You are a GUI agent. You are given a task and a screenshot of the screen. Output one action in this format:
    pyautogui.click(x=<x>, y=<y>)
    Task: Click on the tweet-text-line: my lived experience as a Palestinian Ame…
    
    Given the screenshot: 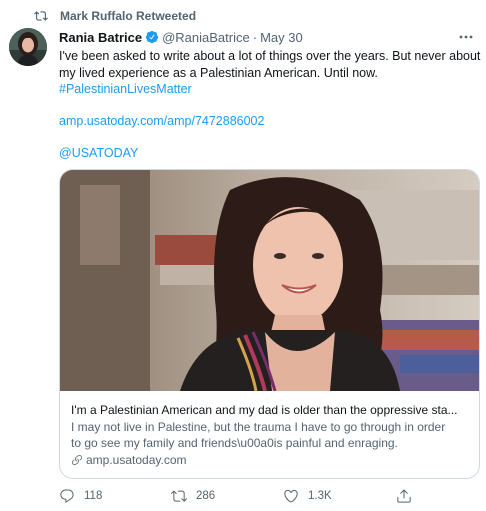 What is the action you would take?
    pyautogui.click(x=218, y=72)
    